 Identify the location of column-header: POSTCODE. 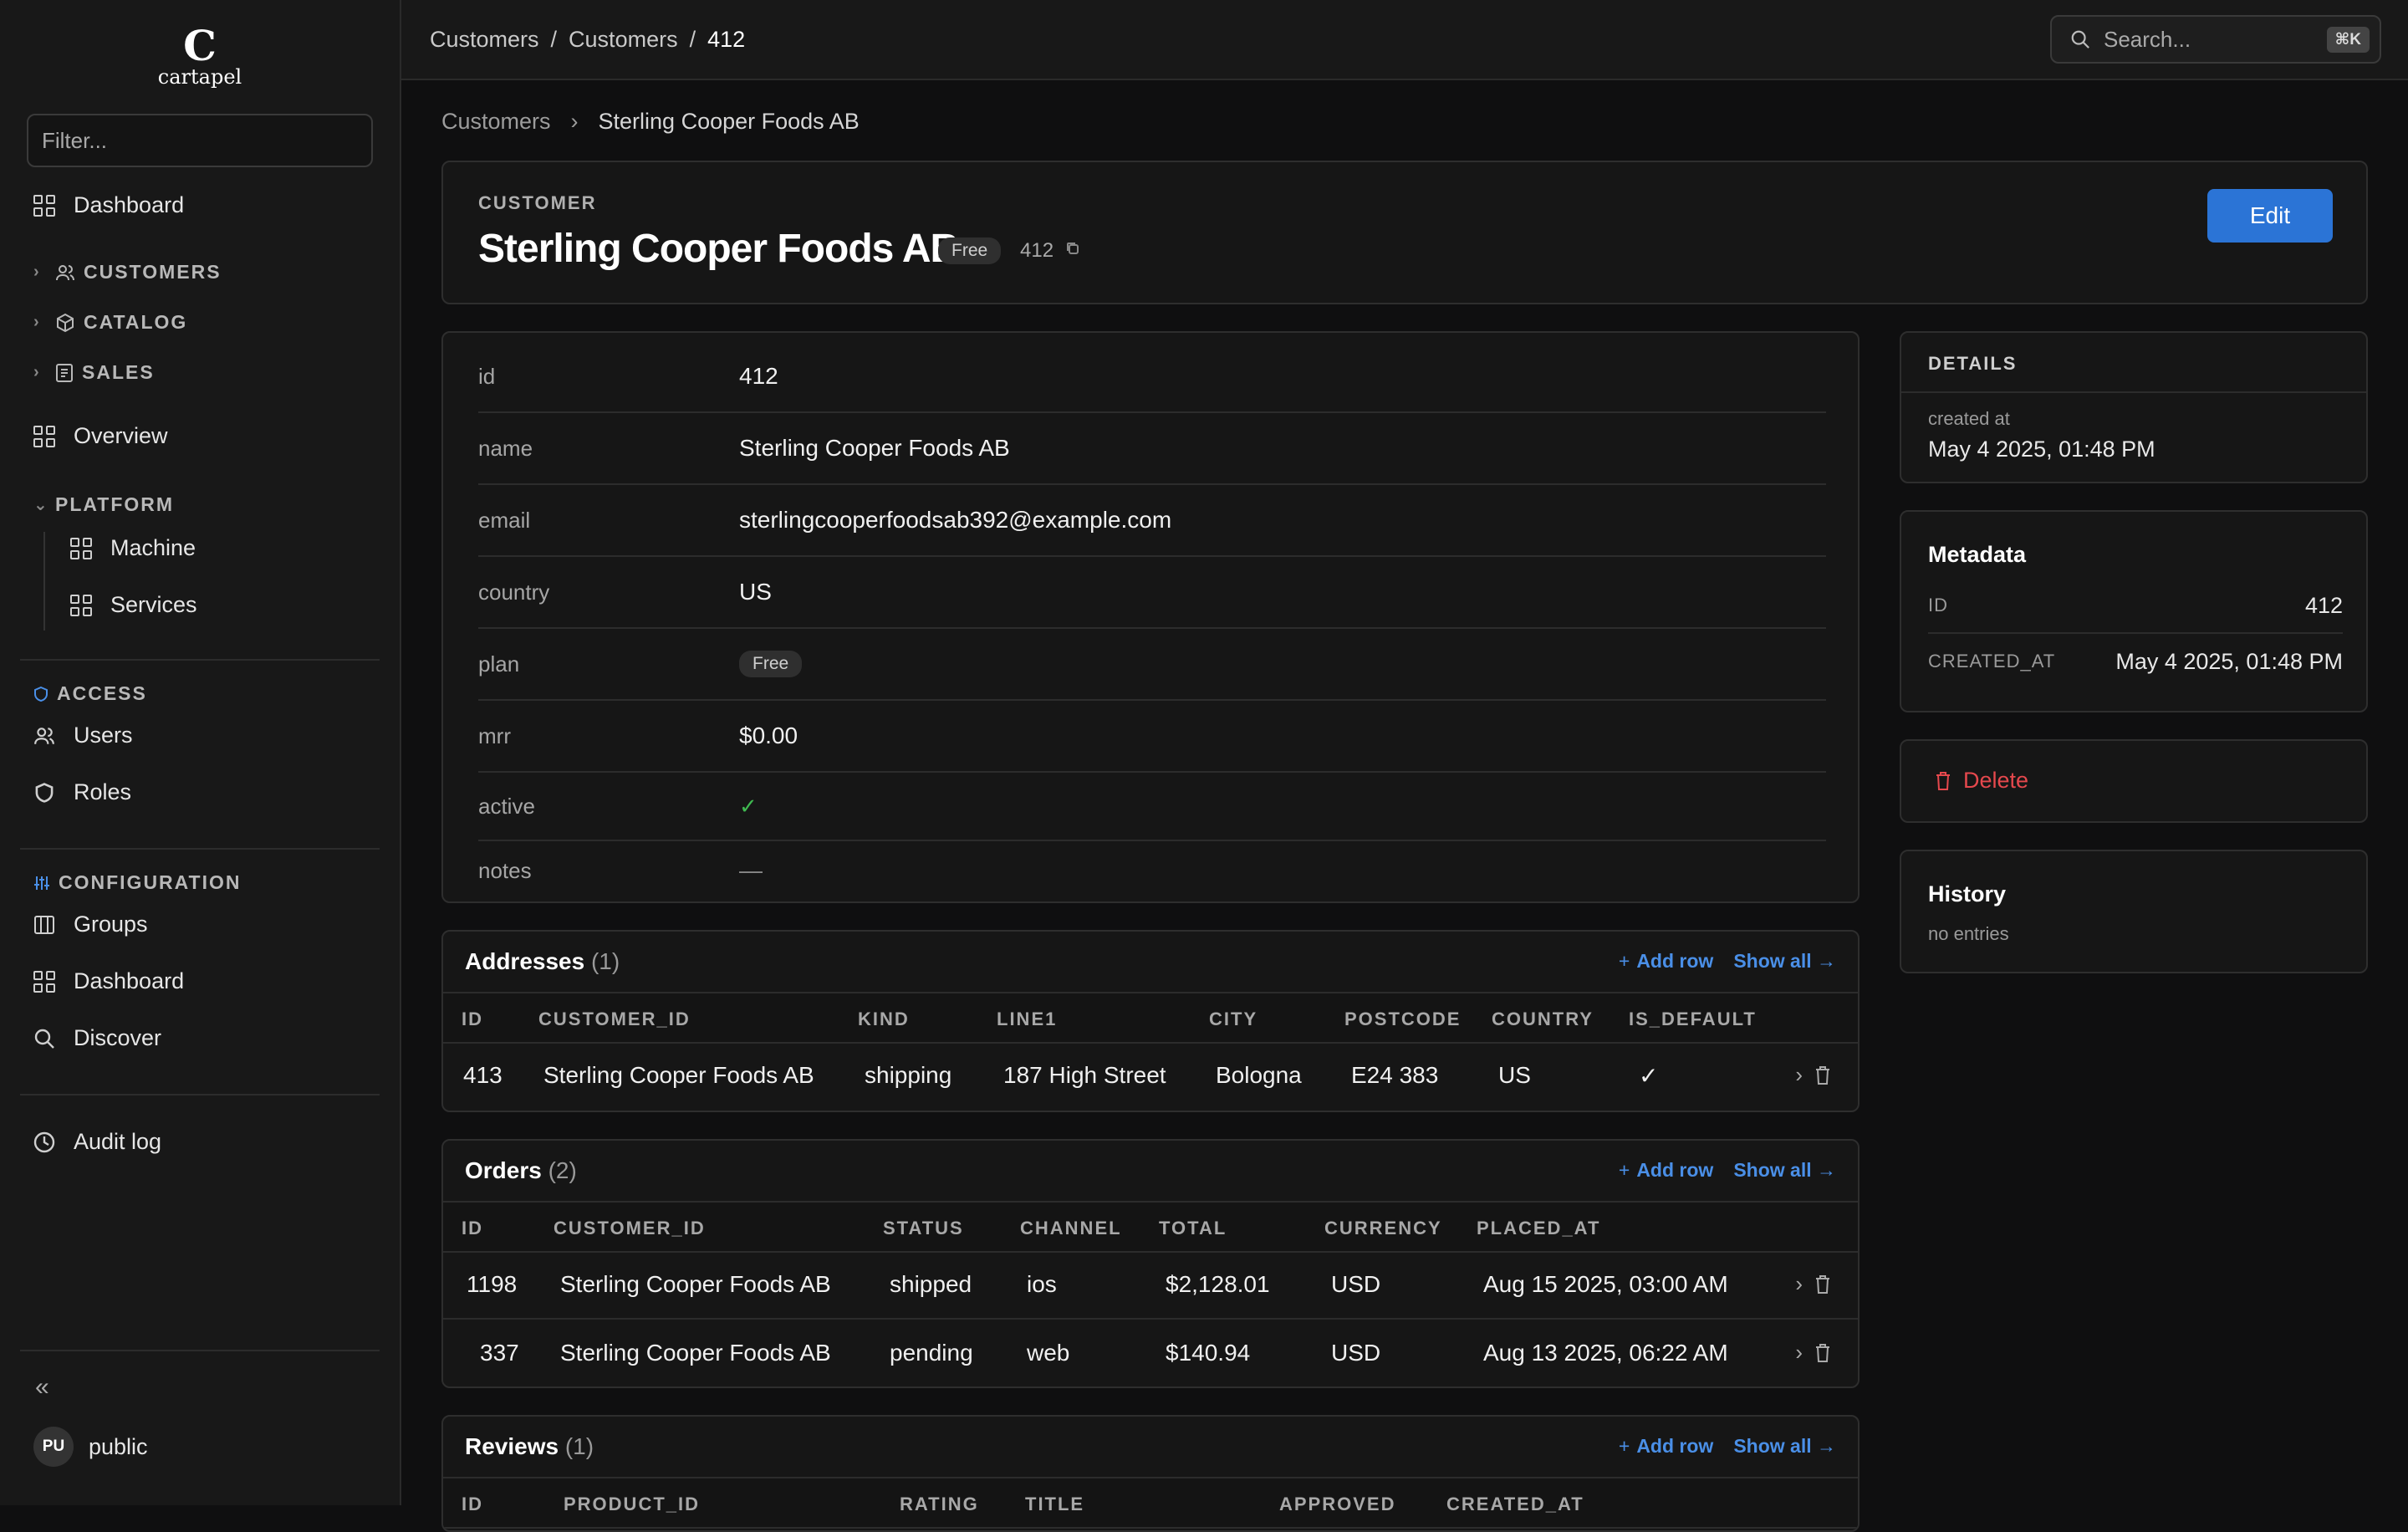
(1403, 1019).